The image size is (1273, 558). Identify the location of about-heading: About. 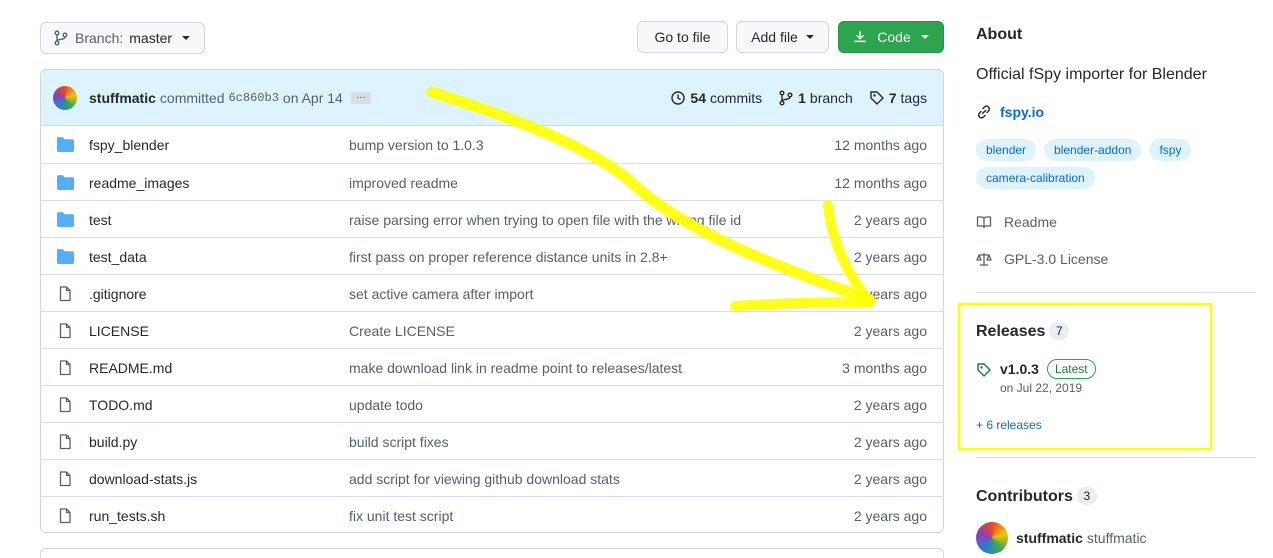
(999, 34).